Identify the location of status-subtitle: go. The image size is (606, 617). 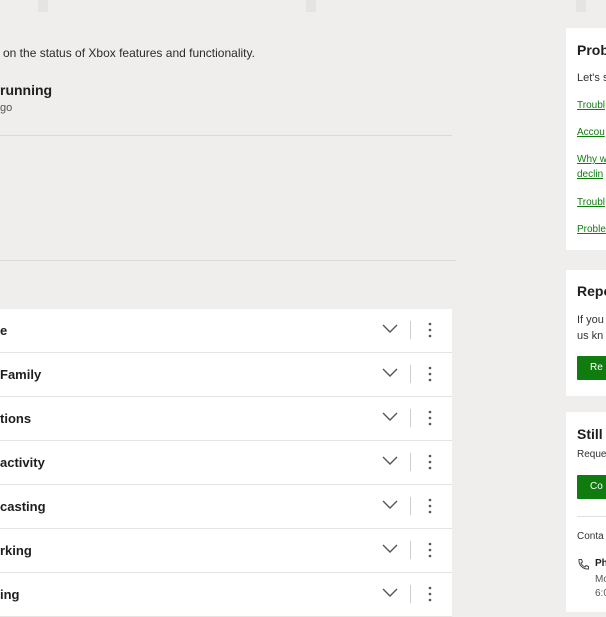
(6, 108).